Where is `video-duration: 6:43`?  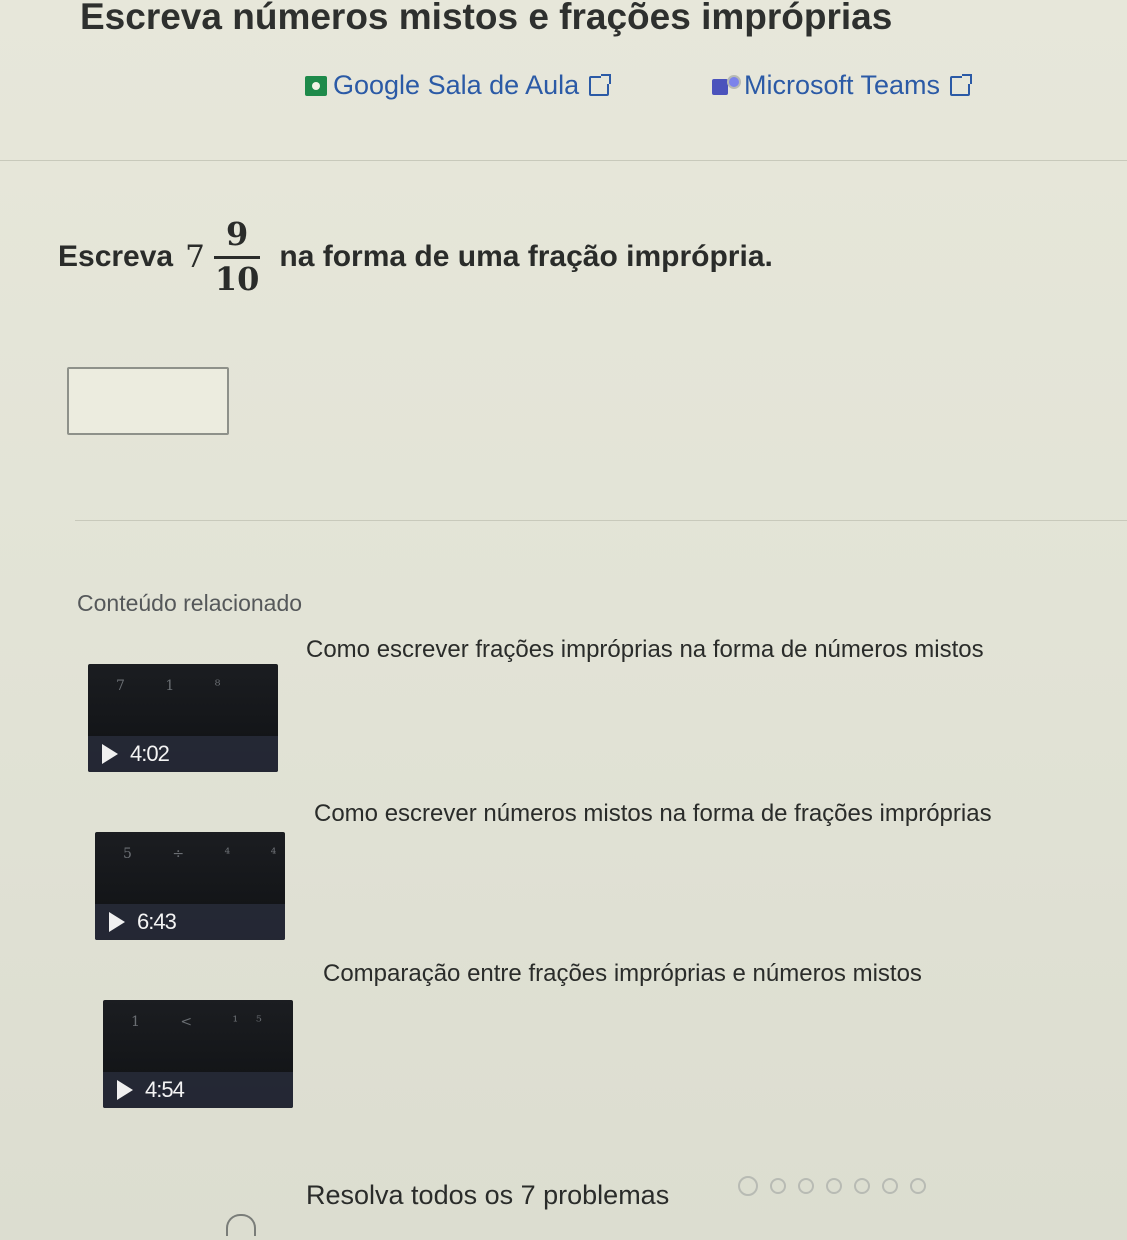 video-duration: 6:43 is located at coordinates (157, 921).